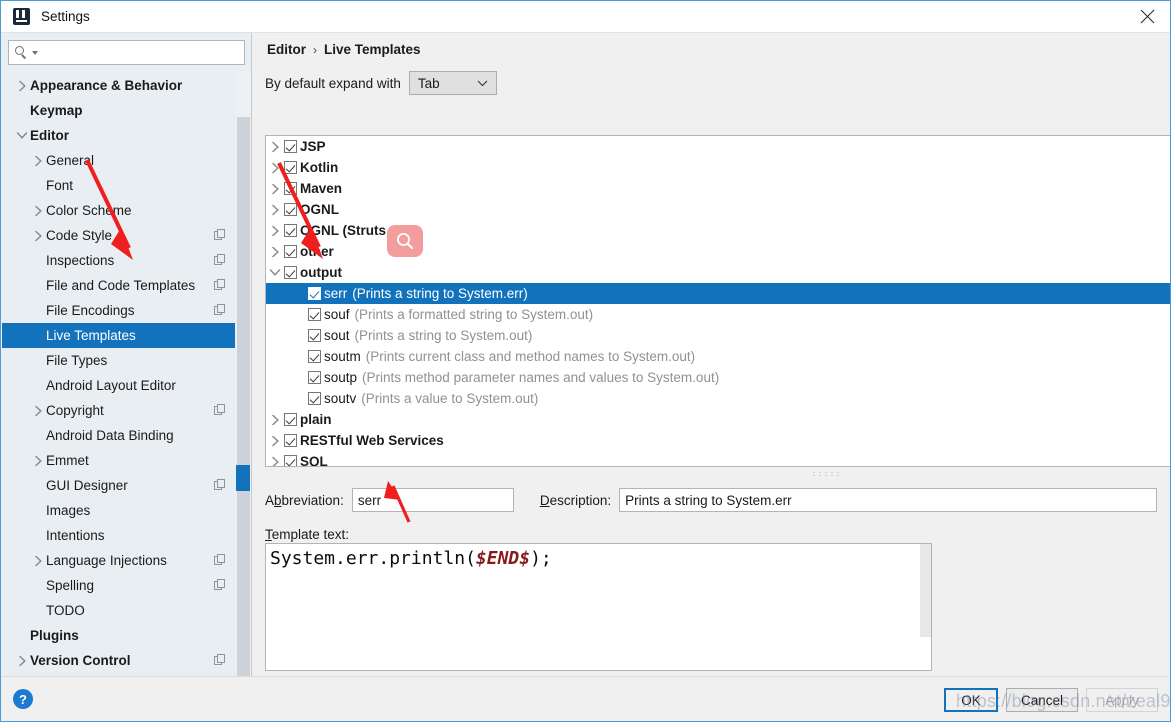  Describe the element at coordinates (718, 167) in the screenshot. I see `tree-row: Kotlin` at that location.